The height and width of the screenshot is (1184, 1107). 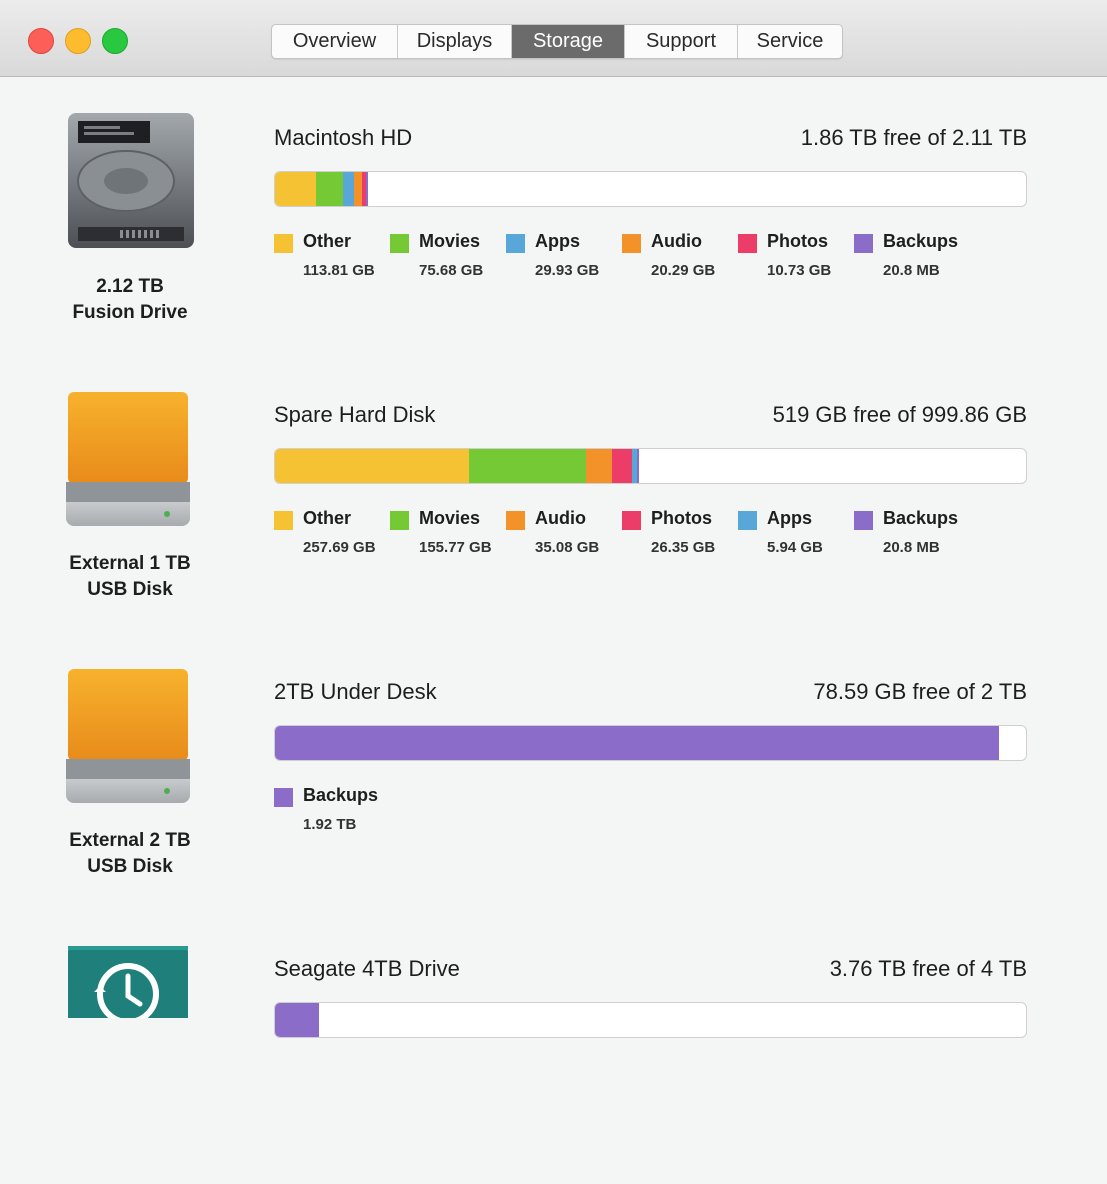 I want to click on tab-support: Support, so click(x=681, y=41).